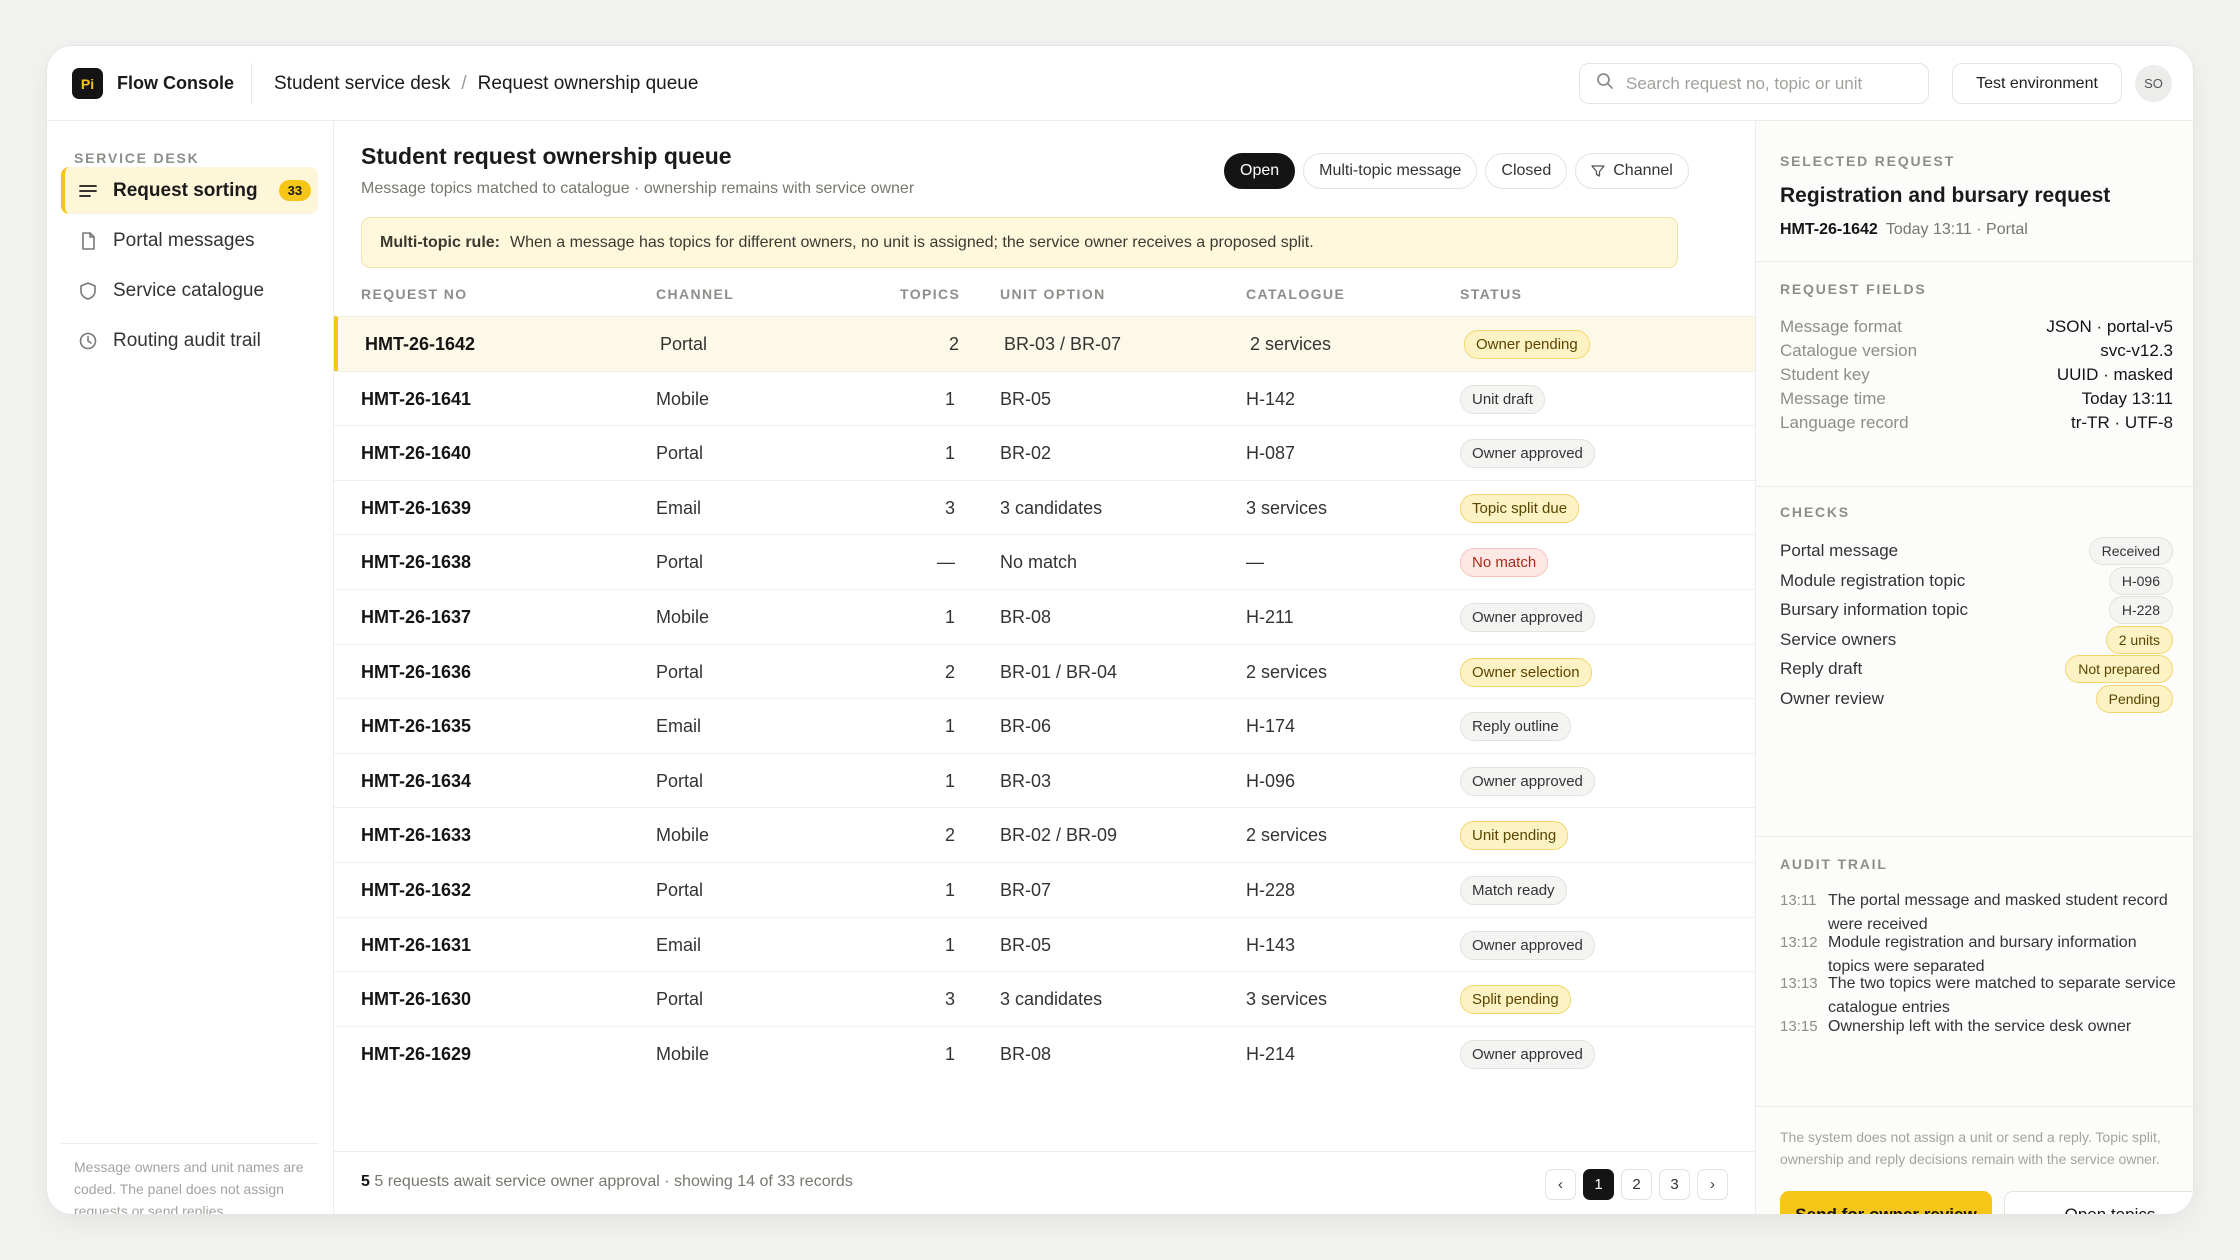  What do you see at coordinates (1976, 610) in the screenshot?
I see `check-row: Bursary information topic H-228` at bounding box center [1976, 610].